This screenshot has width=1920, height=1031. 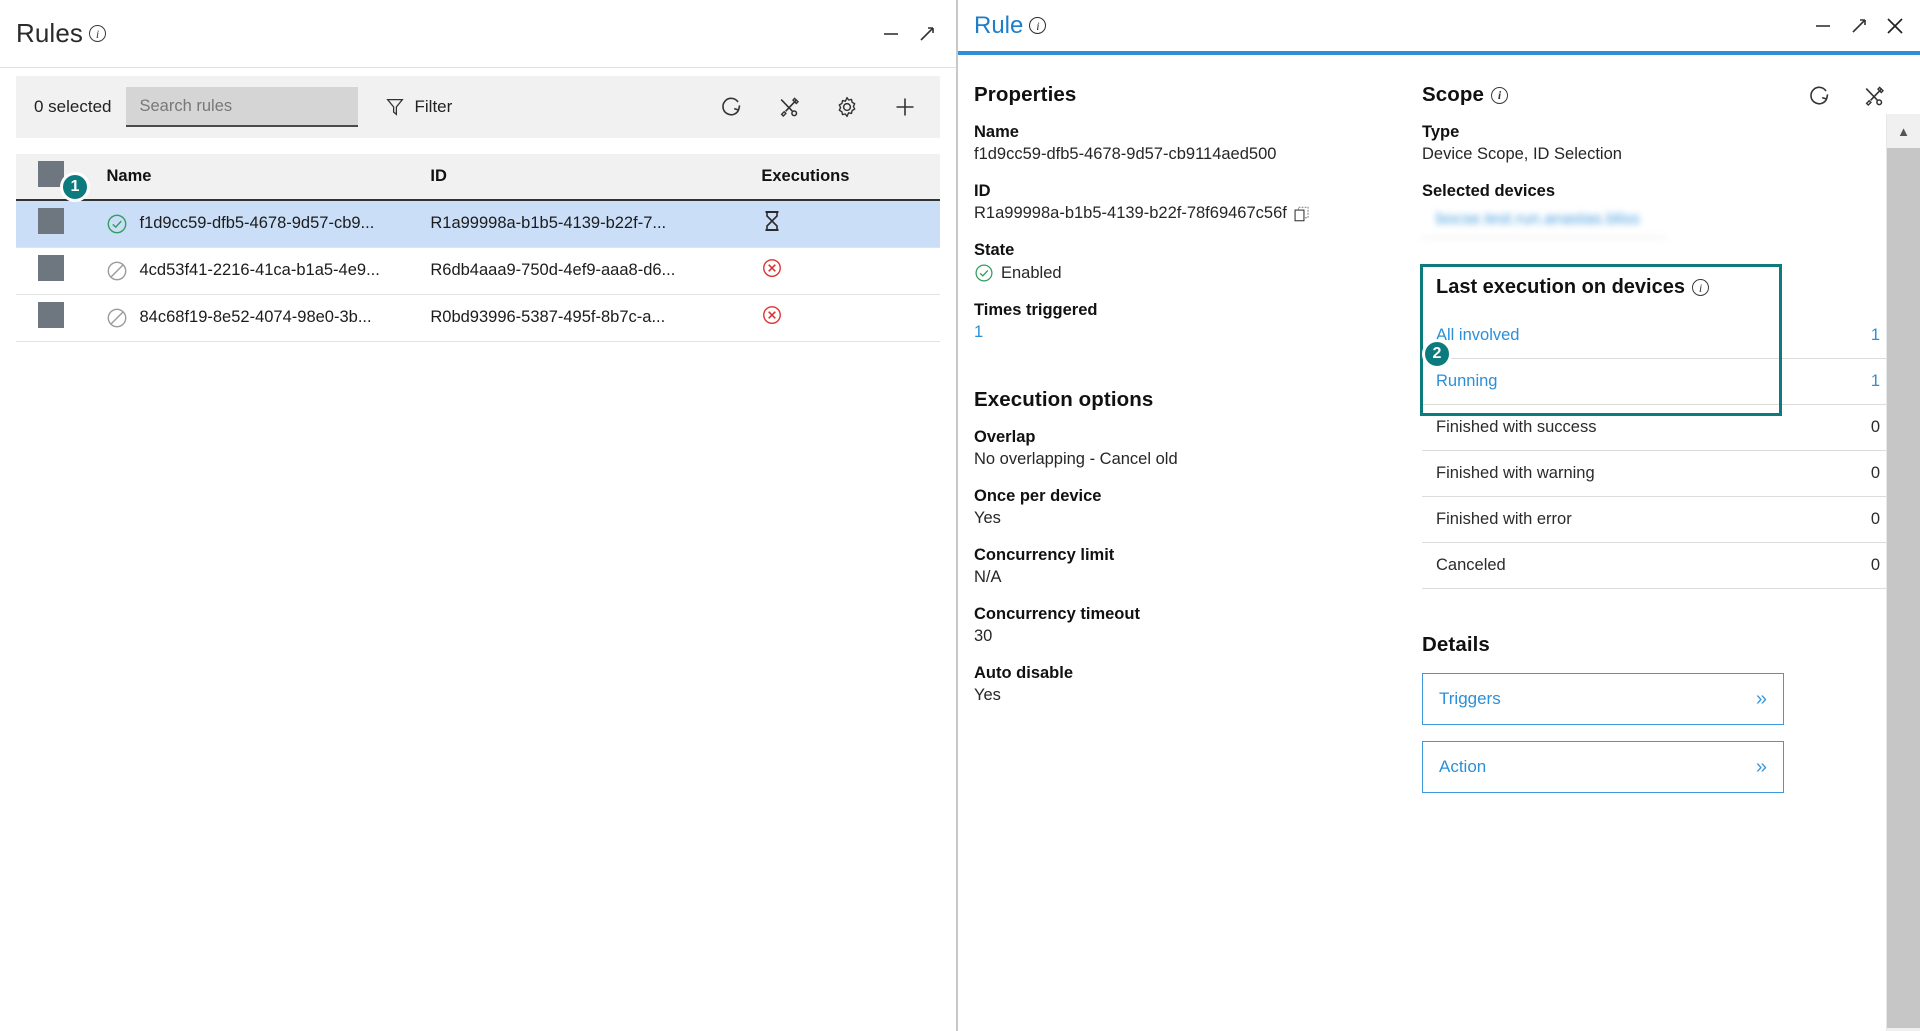 What do you see at coordinates (249, 106) in the screenshot?
I see `search-input` at bounding box center [249, 106].